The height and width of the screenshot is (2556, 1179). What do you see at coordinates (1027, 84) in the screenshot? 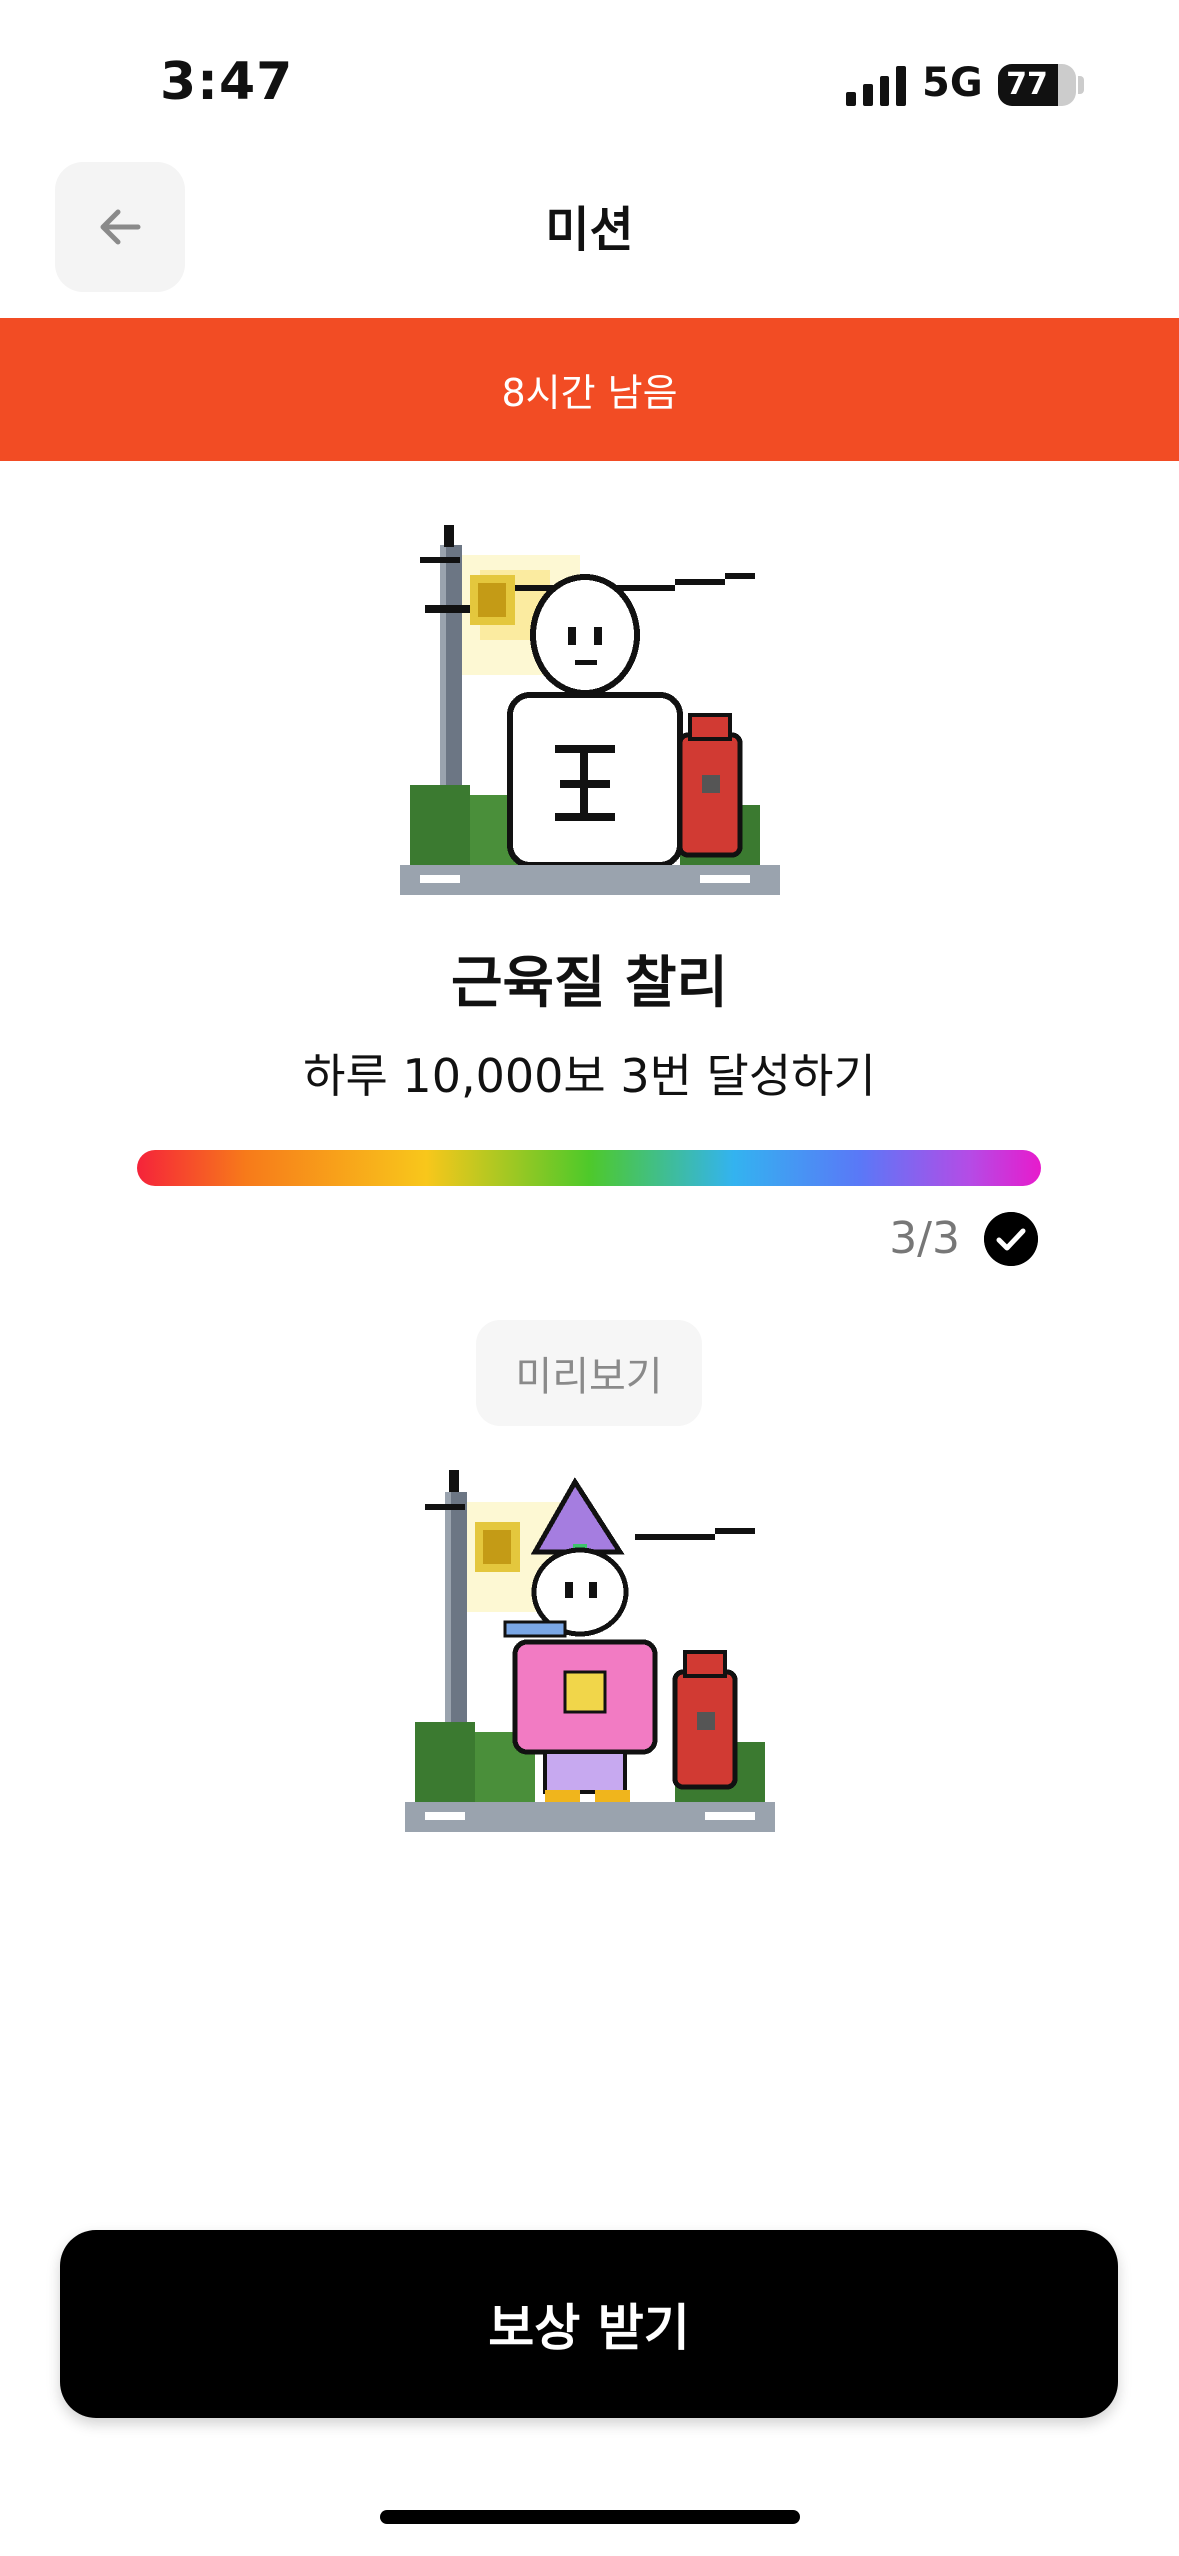
I see `battery-level: 77` at bounding box center [1027, 84].